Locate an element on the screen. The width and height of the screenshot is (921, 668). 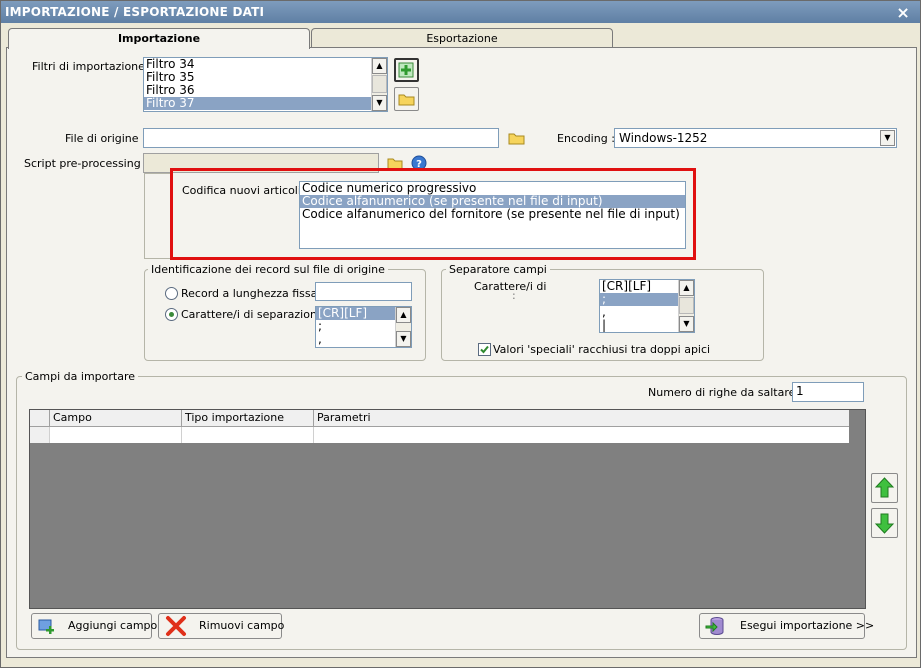
open-filter-button is located at coordinates (406, 99).